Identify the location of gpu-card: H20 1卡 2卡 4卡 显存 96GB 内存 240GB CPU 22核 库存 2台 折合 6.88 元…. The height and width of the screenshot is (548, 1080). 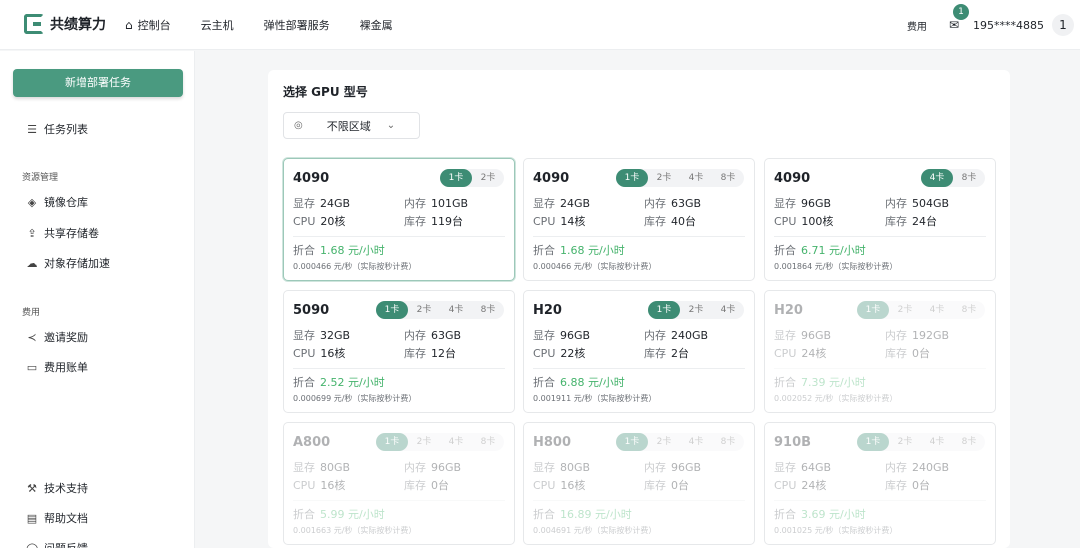
(639, 351).